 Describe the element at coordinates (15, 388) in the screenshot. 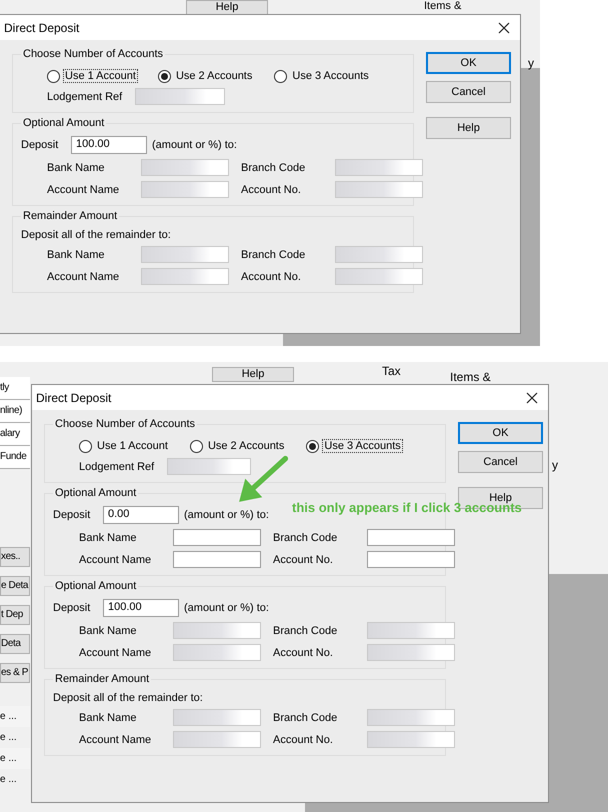

I see `list-item: tly` at that location.